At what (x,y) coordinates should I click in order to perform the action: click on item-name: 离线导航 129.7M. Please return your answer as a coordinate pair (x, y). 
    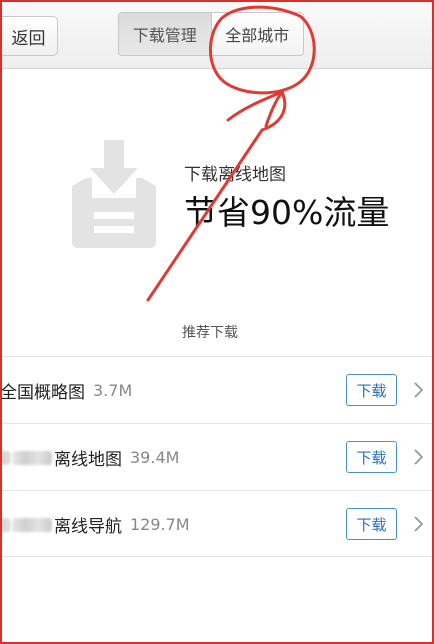
    Looking at the image, I should click on (95, 524).